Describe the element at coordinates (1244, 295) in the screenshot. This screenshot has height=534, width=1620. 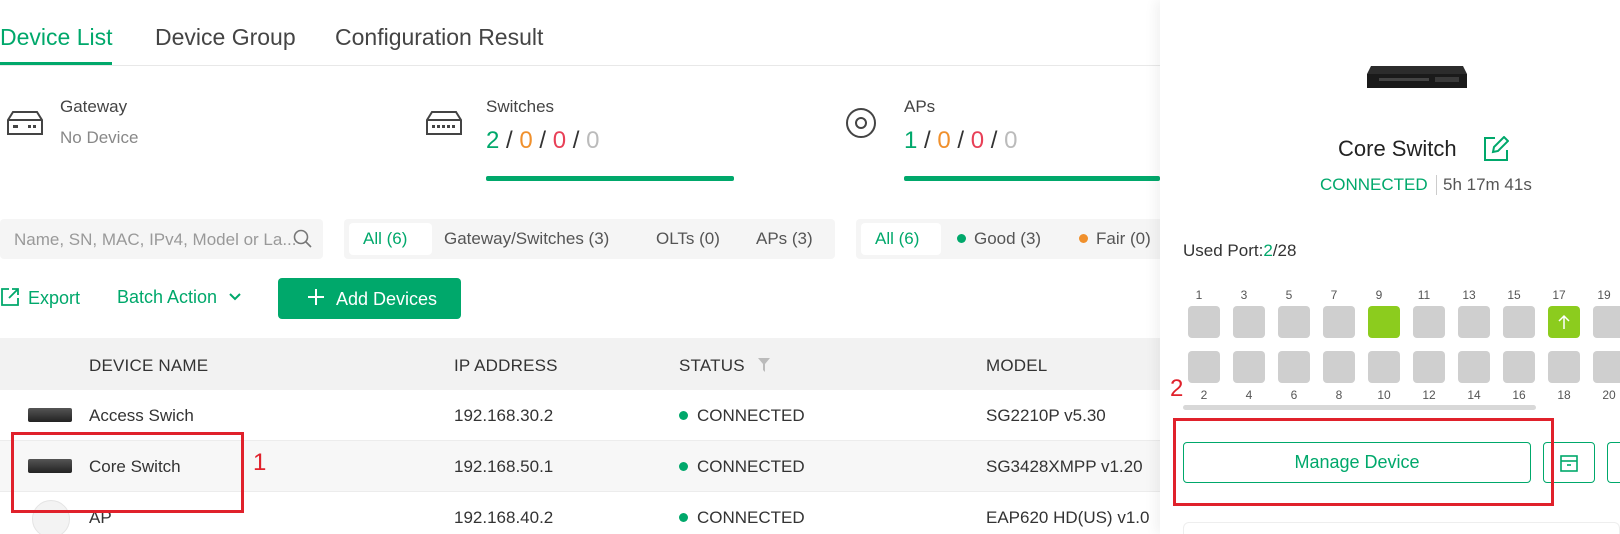
I see `port-number: 3` at that location.